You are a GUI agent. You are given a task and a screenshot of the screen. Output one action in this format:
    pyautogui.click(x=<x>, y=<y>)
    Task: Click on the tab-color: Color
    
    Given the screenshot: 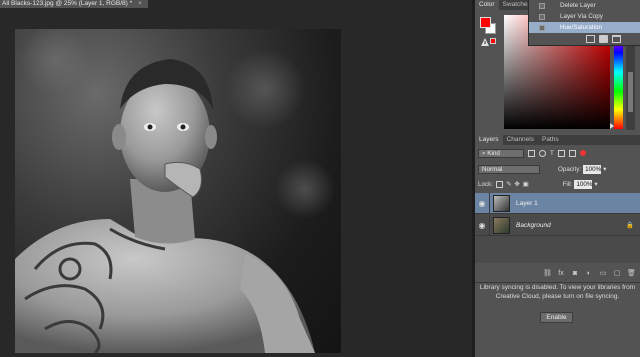 What is the action you would take?
    pyautogui.click(x=487, y=5)
    